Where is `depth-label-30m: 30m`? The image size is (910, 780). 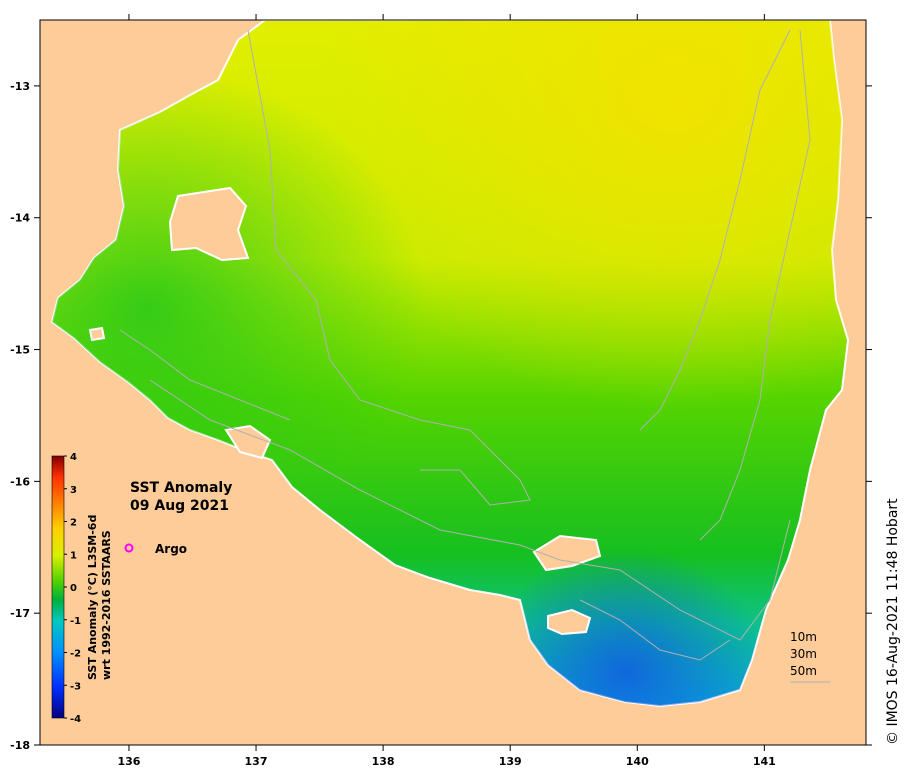 depth-label-30m: 30m is located at coordinates (803, 654).